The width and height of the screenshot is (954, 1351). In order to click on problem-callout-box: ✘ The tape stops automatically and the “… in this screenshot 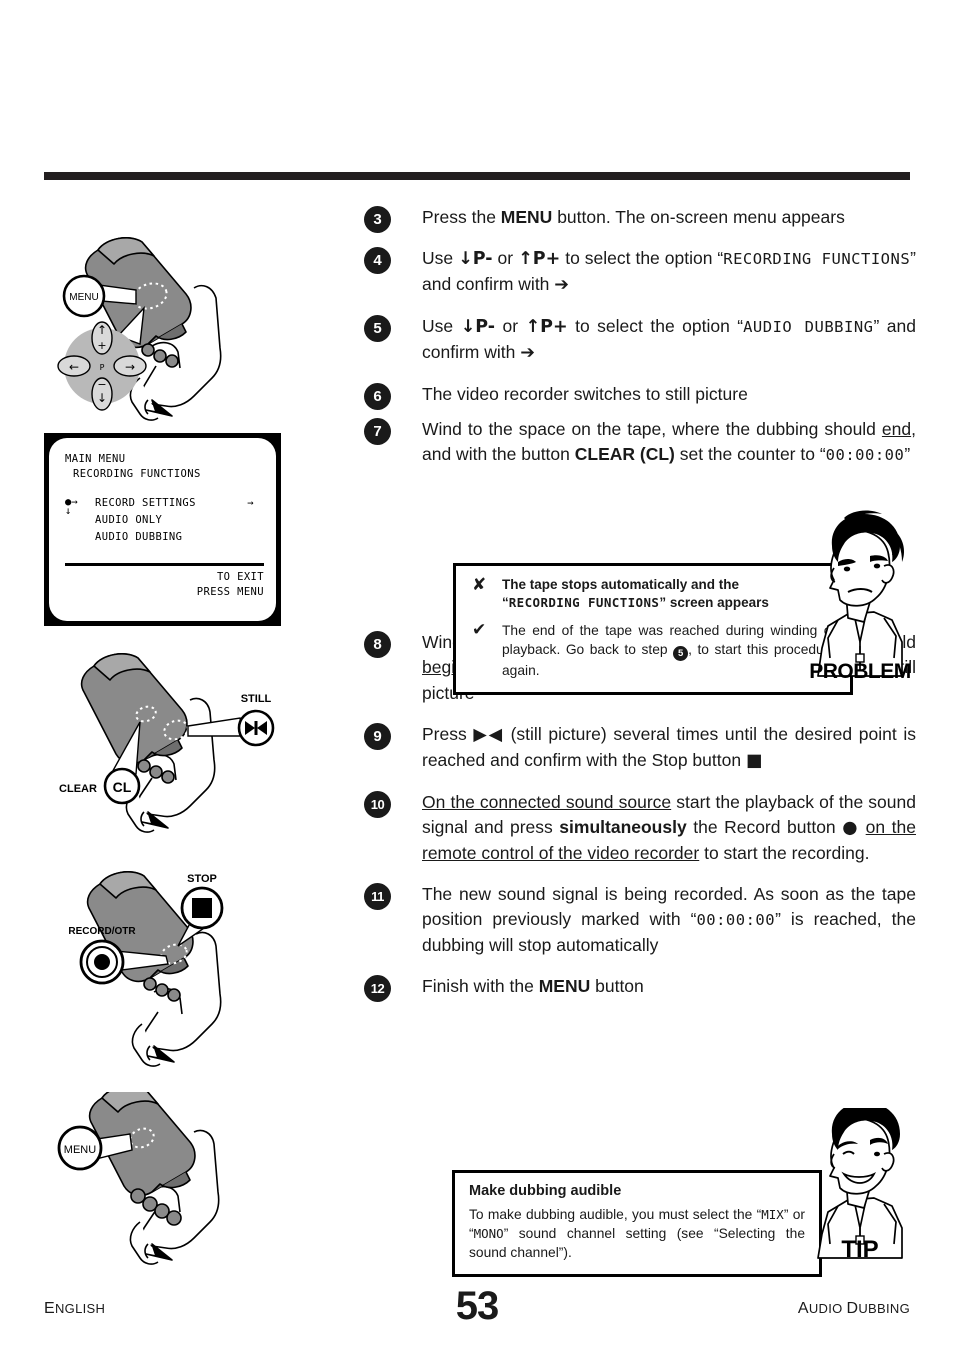, I will do `click(653, 629)`.